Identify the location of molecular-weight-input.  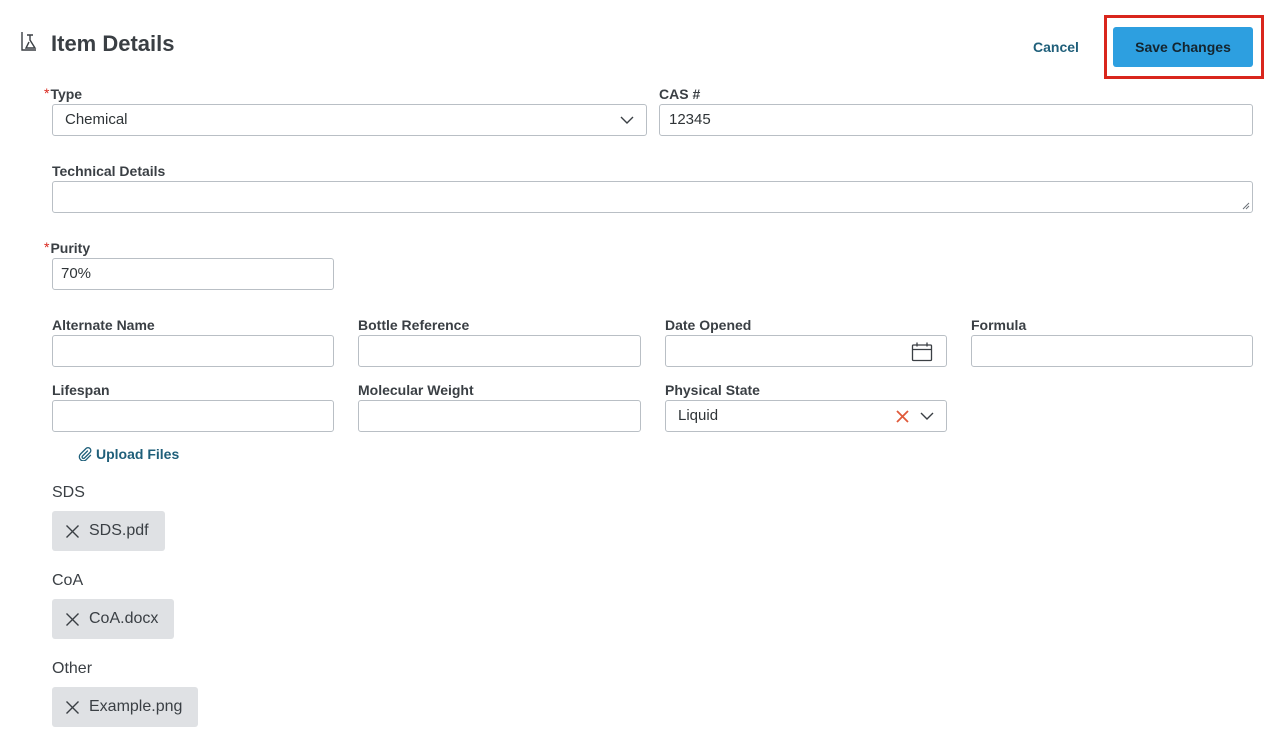
(499, 416).